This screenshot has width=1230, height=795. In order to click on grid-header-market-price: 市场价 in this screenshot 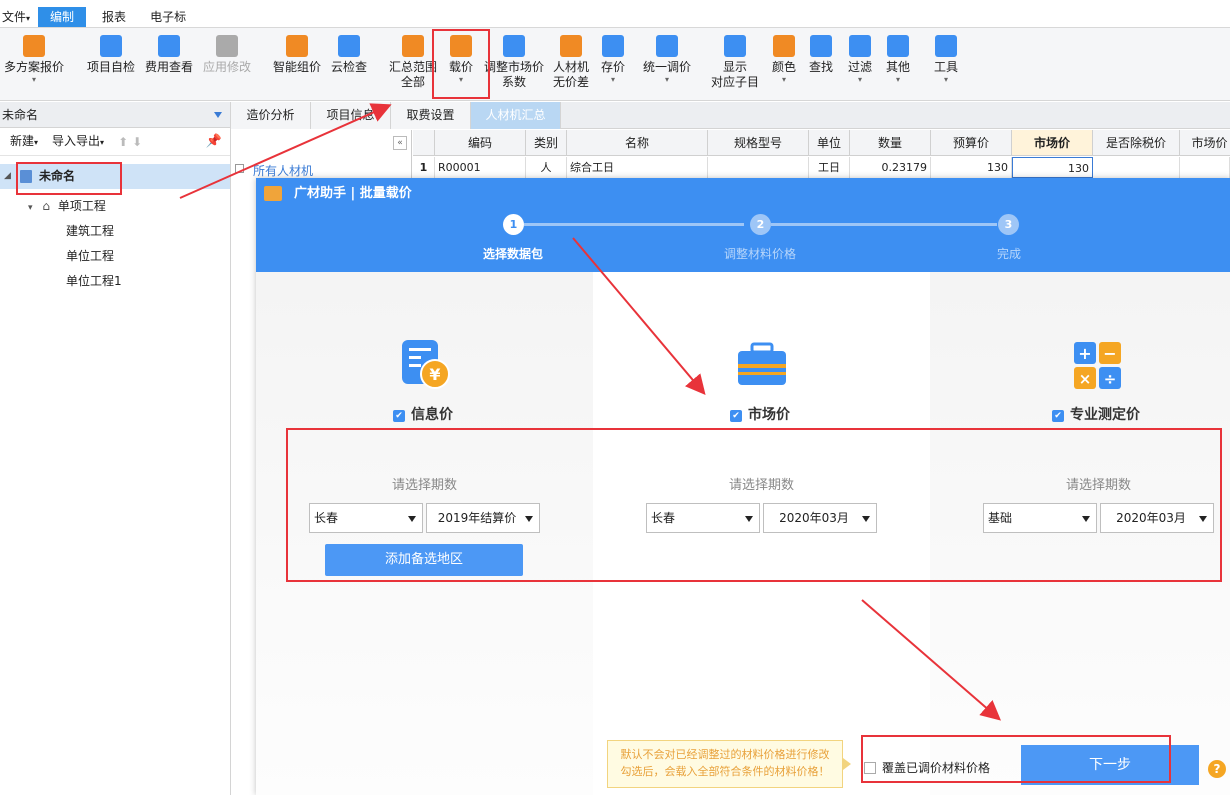, I will do `click(1052, 143)`.